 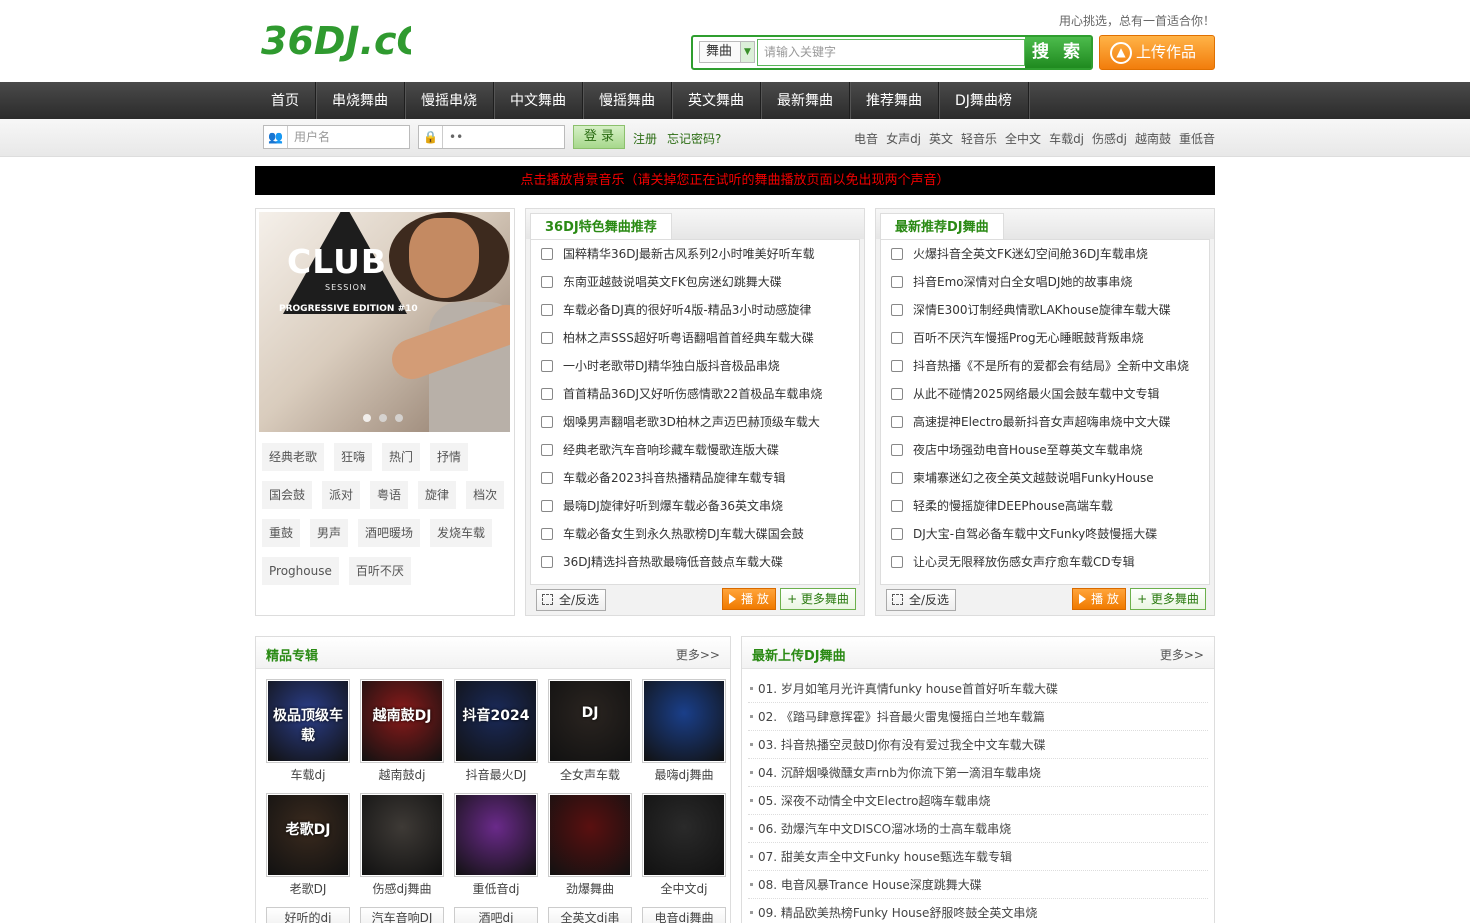 I want to click on featured-select-all-button: 全/反选, so click(x=571, y=600).